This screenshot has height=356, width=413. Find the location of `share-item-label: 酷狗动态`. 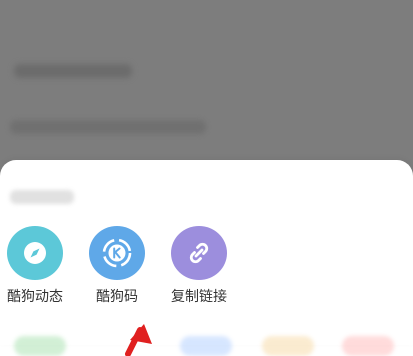

share-item-label: 酷狗动态 is located at coordinates (35, 297).